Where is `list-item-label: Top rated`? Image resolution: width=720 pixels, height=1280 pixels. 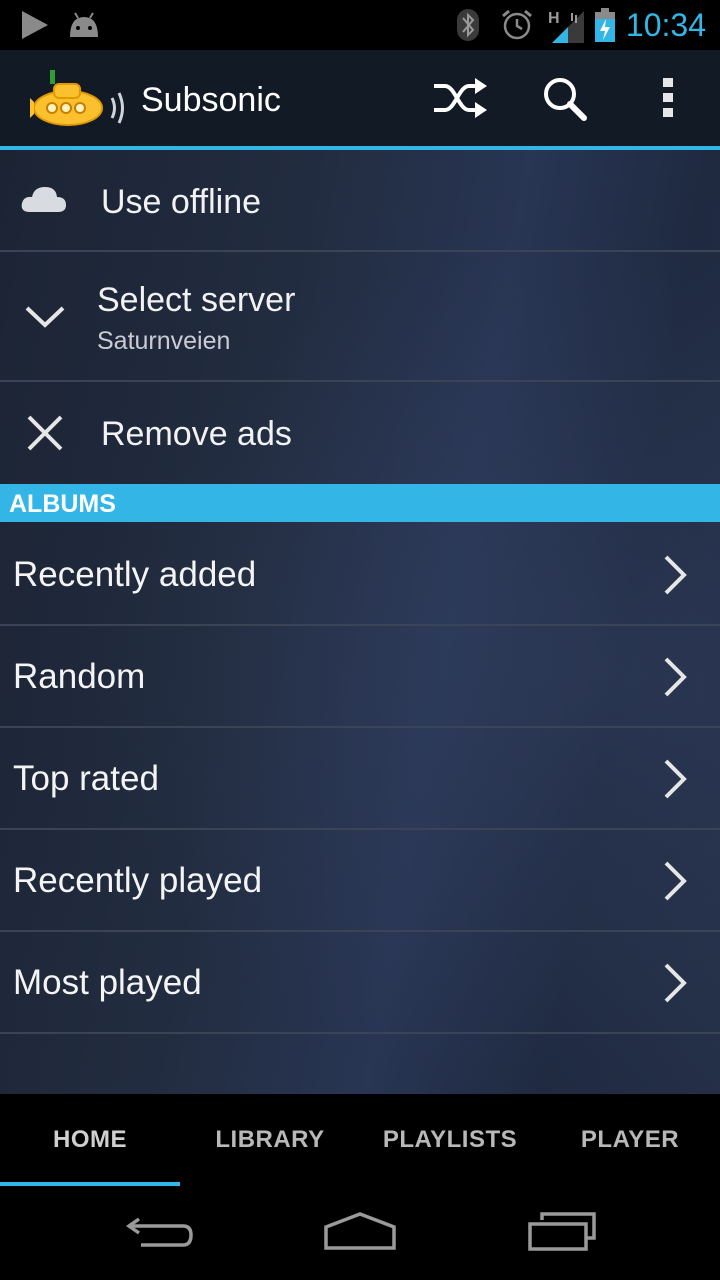 list-item-label: Top rated is located at coordinates (86, 778).